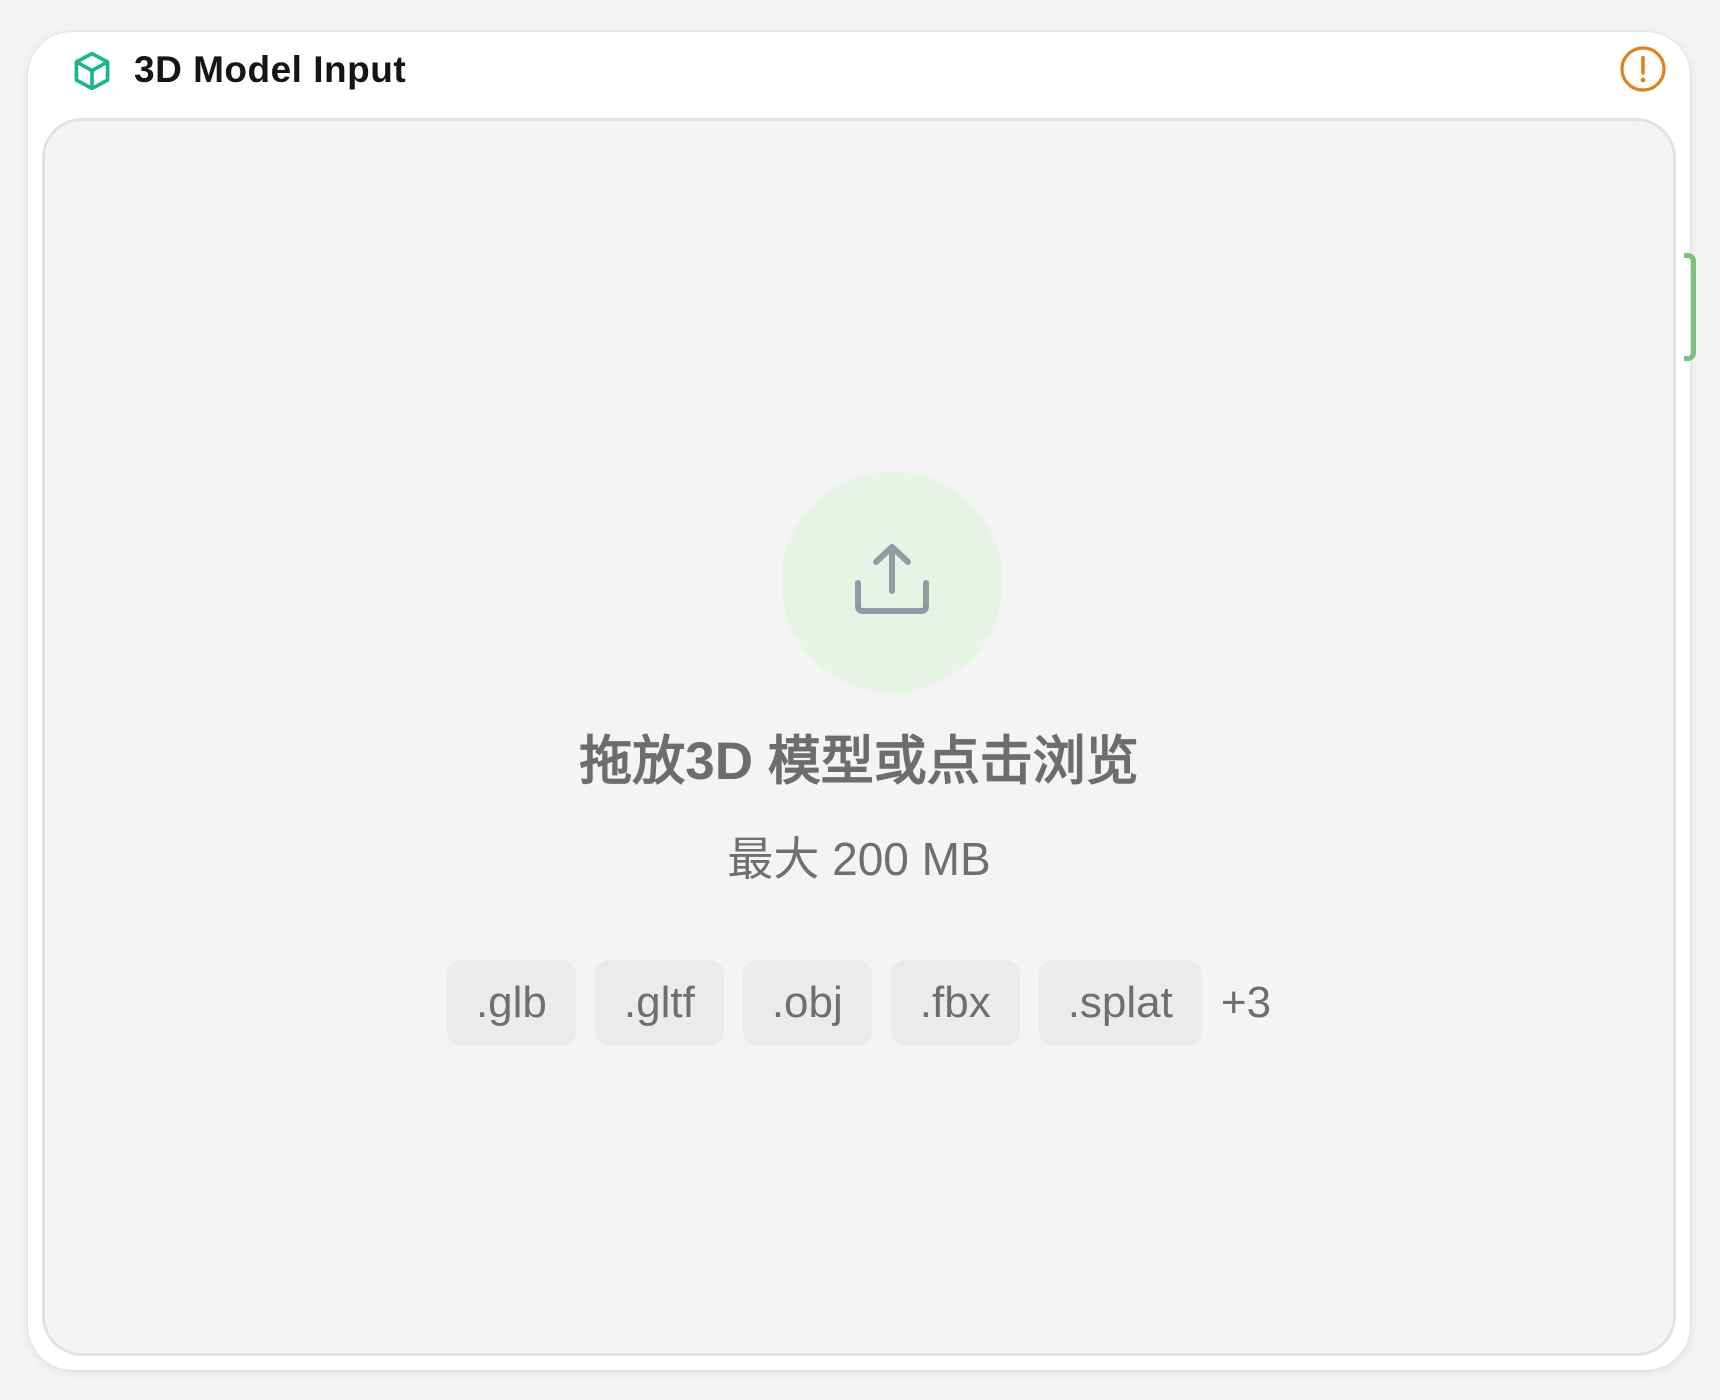 Image resolution: width=1720 pixels, height=1400 pixels. Describe the element at coordinates (659, 1003) in the screenshot. I see `format-chip: .gltf` at that location.